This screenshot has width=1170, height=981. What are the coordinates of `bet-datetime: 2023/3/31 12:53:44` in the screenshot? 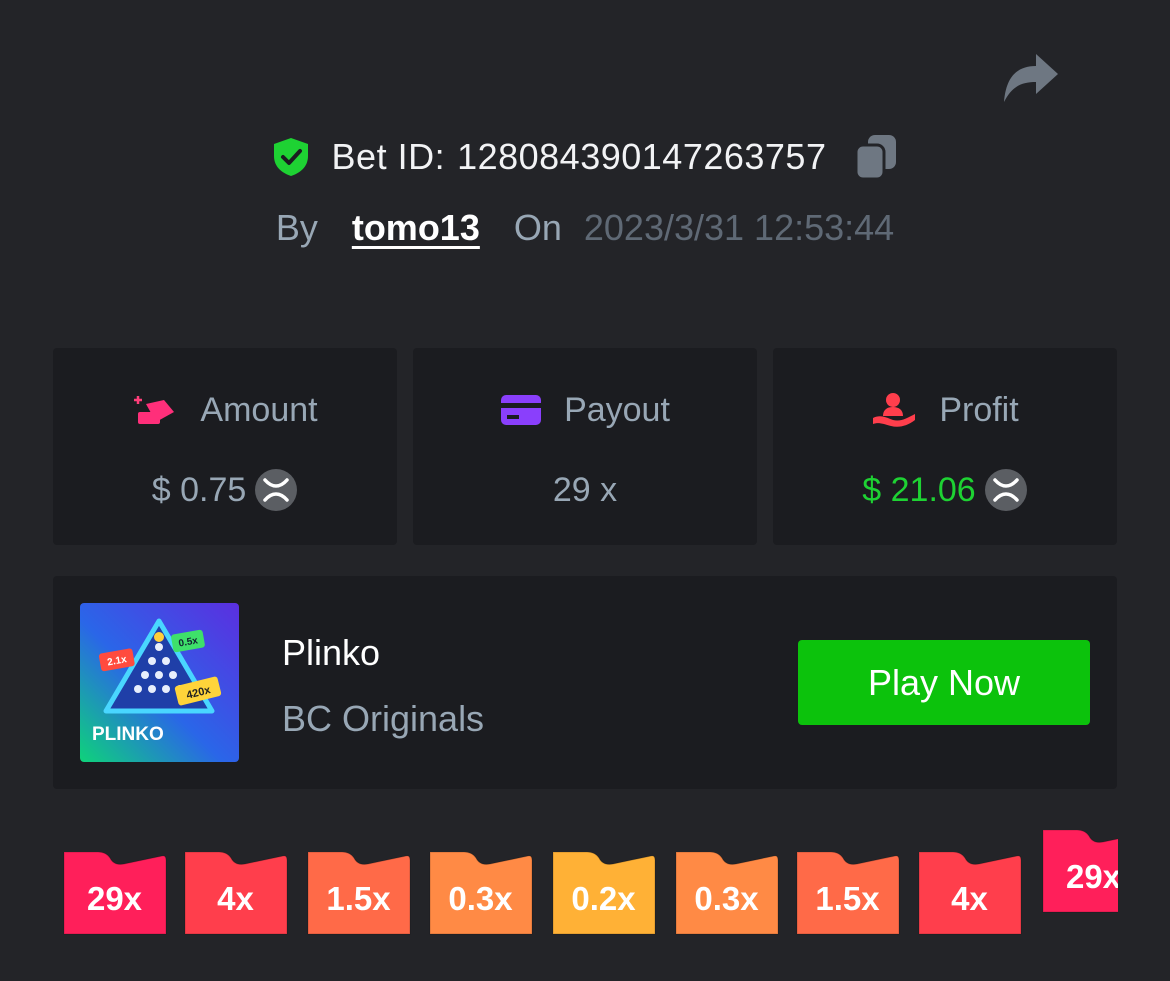 It's located at (739, 227).